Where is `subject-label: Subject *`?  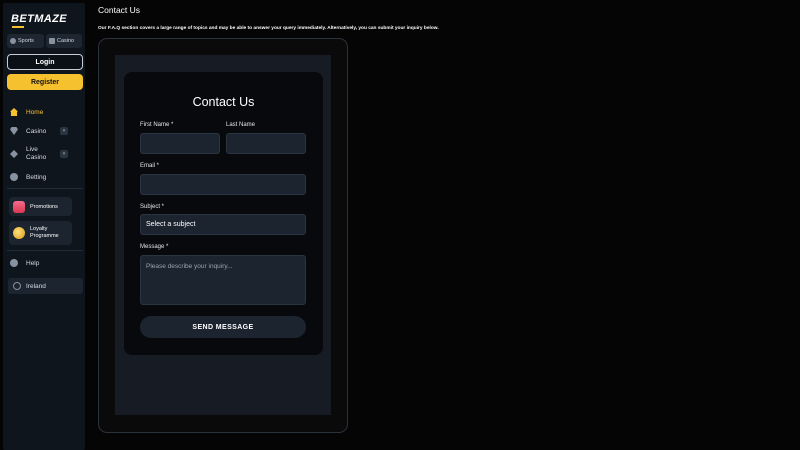 subject-label: Subject * is located at coordinates (152, 207).